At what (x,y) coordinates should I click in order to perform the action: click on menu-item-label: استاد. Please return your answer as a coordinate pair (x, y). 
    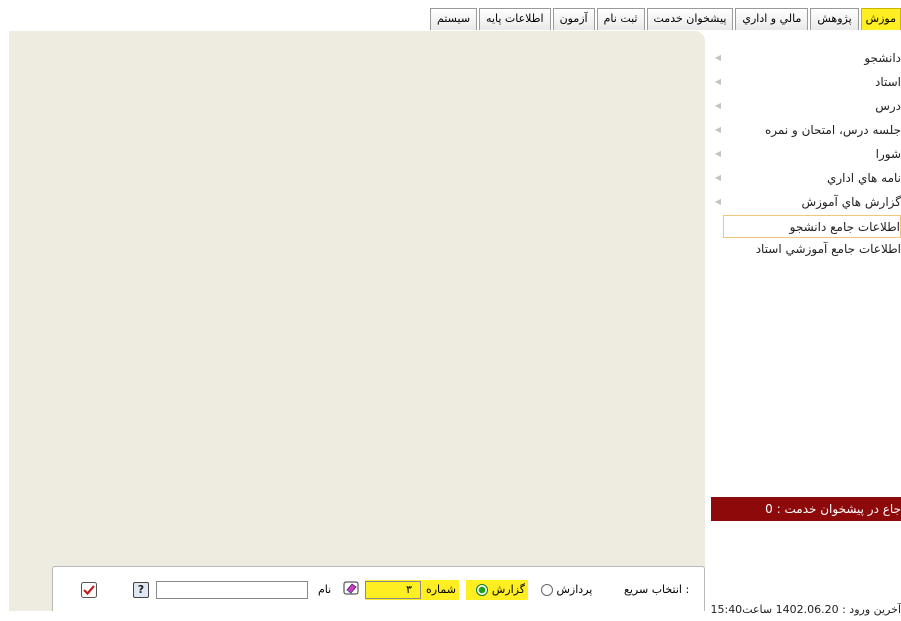
    Looking at the image, I should click on (887, 82).